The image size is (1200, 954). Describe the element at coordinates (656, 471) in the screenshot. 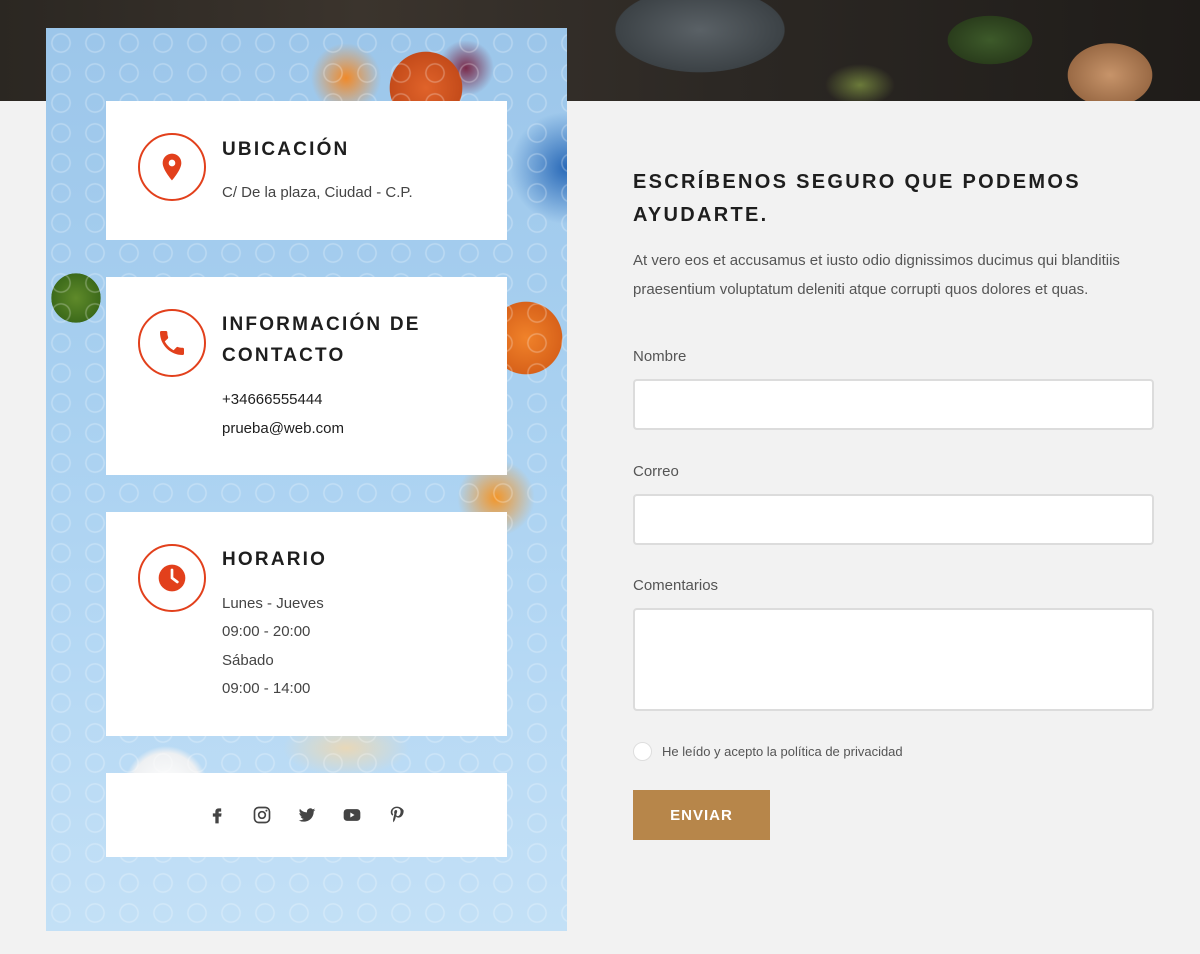

I see `email-label: Correo` at that location.